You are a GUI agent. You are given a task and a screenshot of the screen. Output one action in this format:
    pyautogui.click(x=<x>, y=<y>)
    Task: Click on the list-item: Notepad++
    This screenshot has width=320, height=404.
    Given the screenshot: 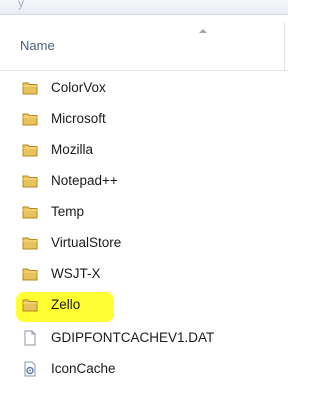 What is the action you would take?
    pyautogui.click(x=151, y=181)
    